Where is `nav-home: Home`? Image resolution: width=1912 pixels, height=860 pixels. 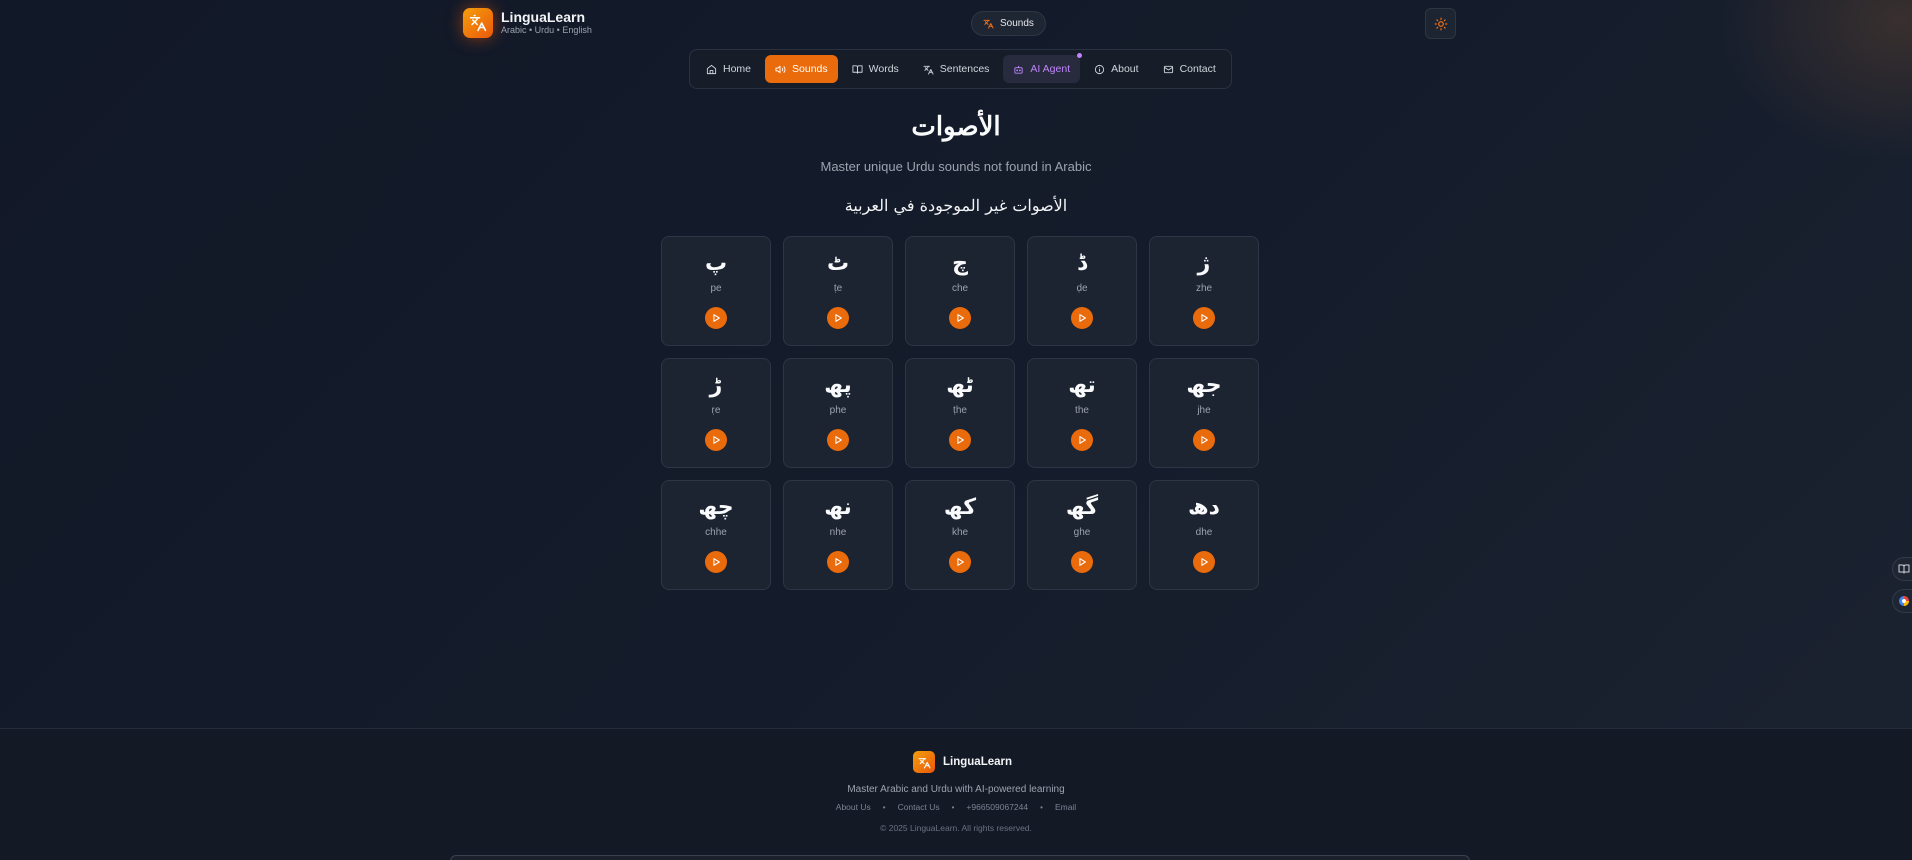
nav-home: Home is located at coordinates (728, 69).